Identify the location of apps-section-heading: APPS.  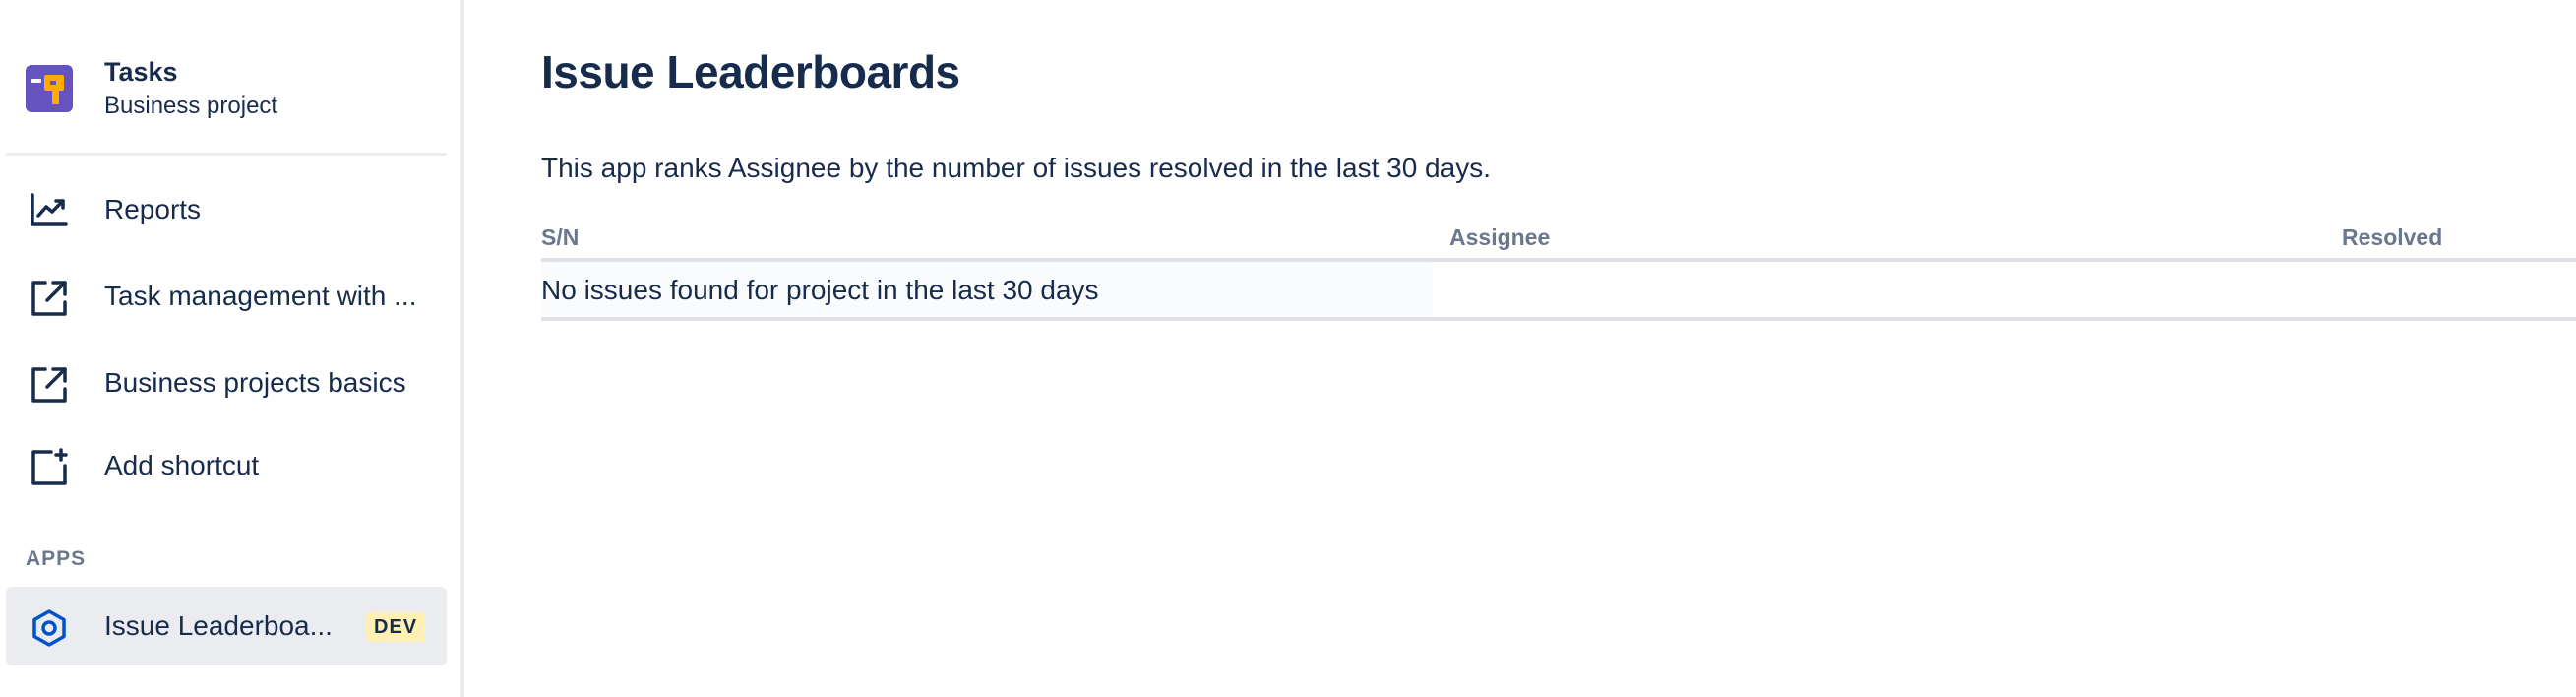
(57, 559).